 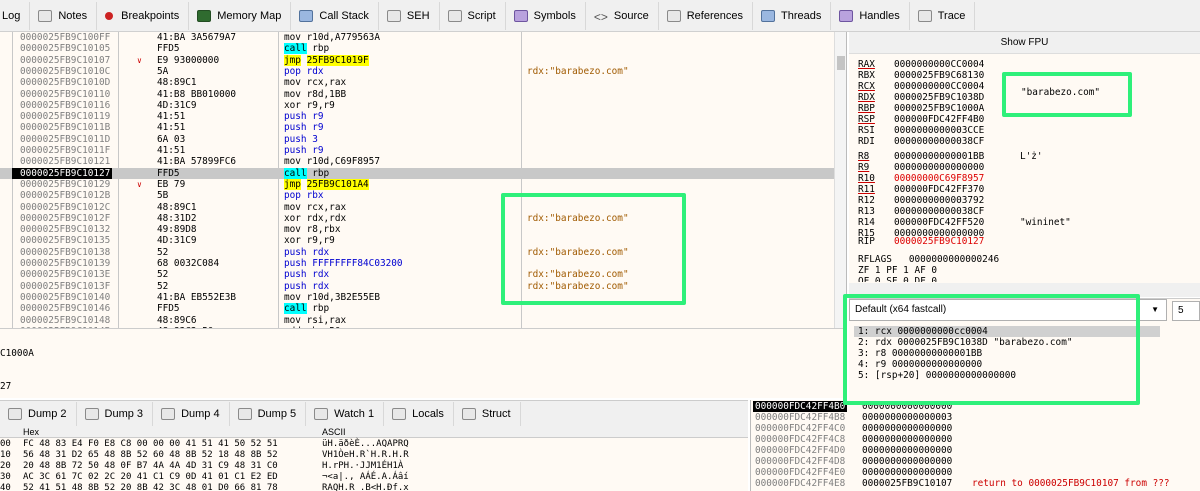 What do you see at coordinates (115, 413) in the screenshot?
I see `tab-dump-3: Dump 3` at bounding box center [115, 413].